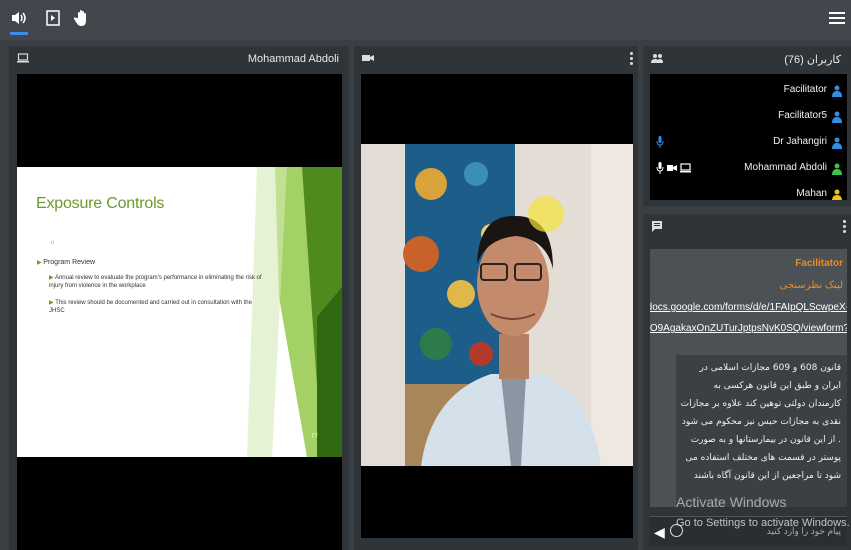  Describe the element at coordinates (748, 143) in the screenshot. I see `user-row: Dr Jahangiri` at that location.